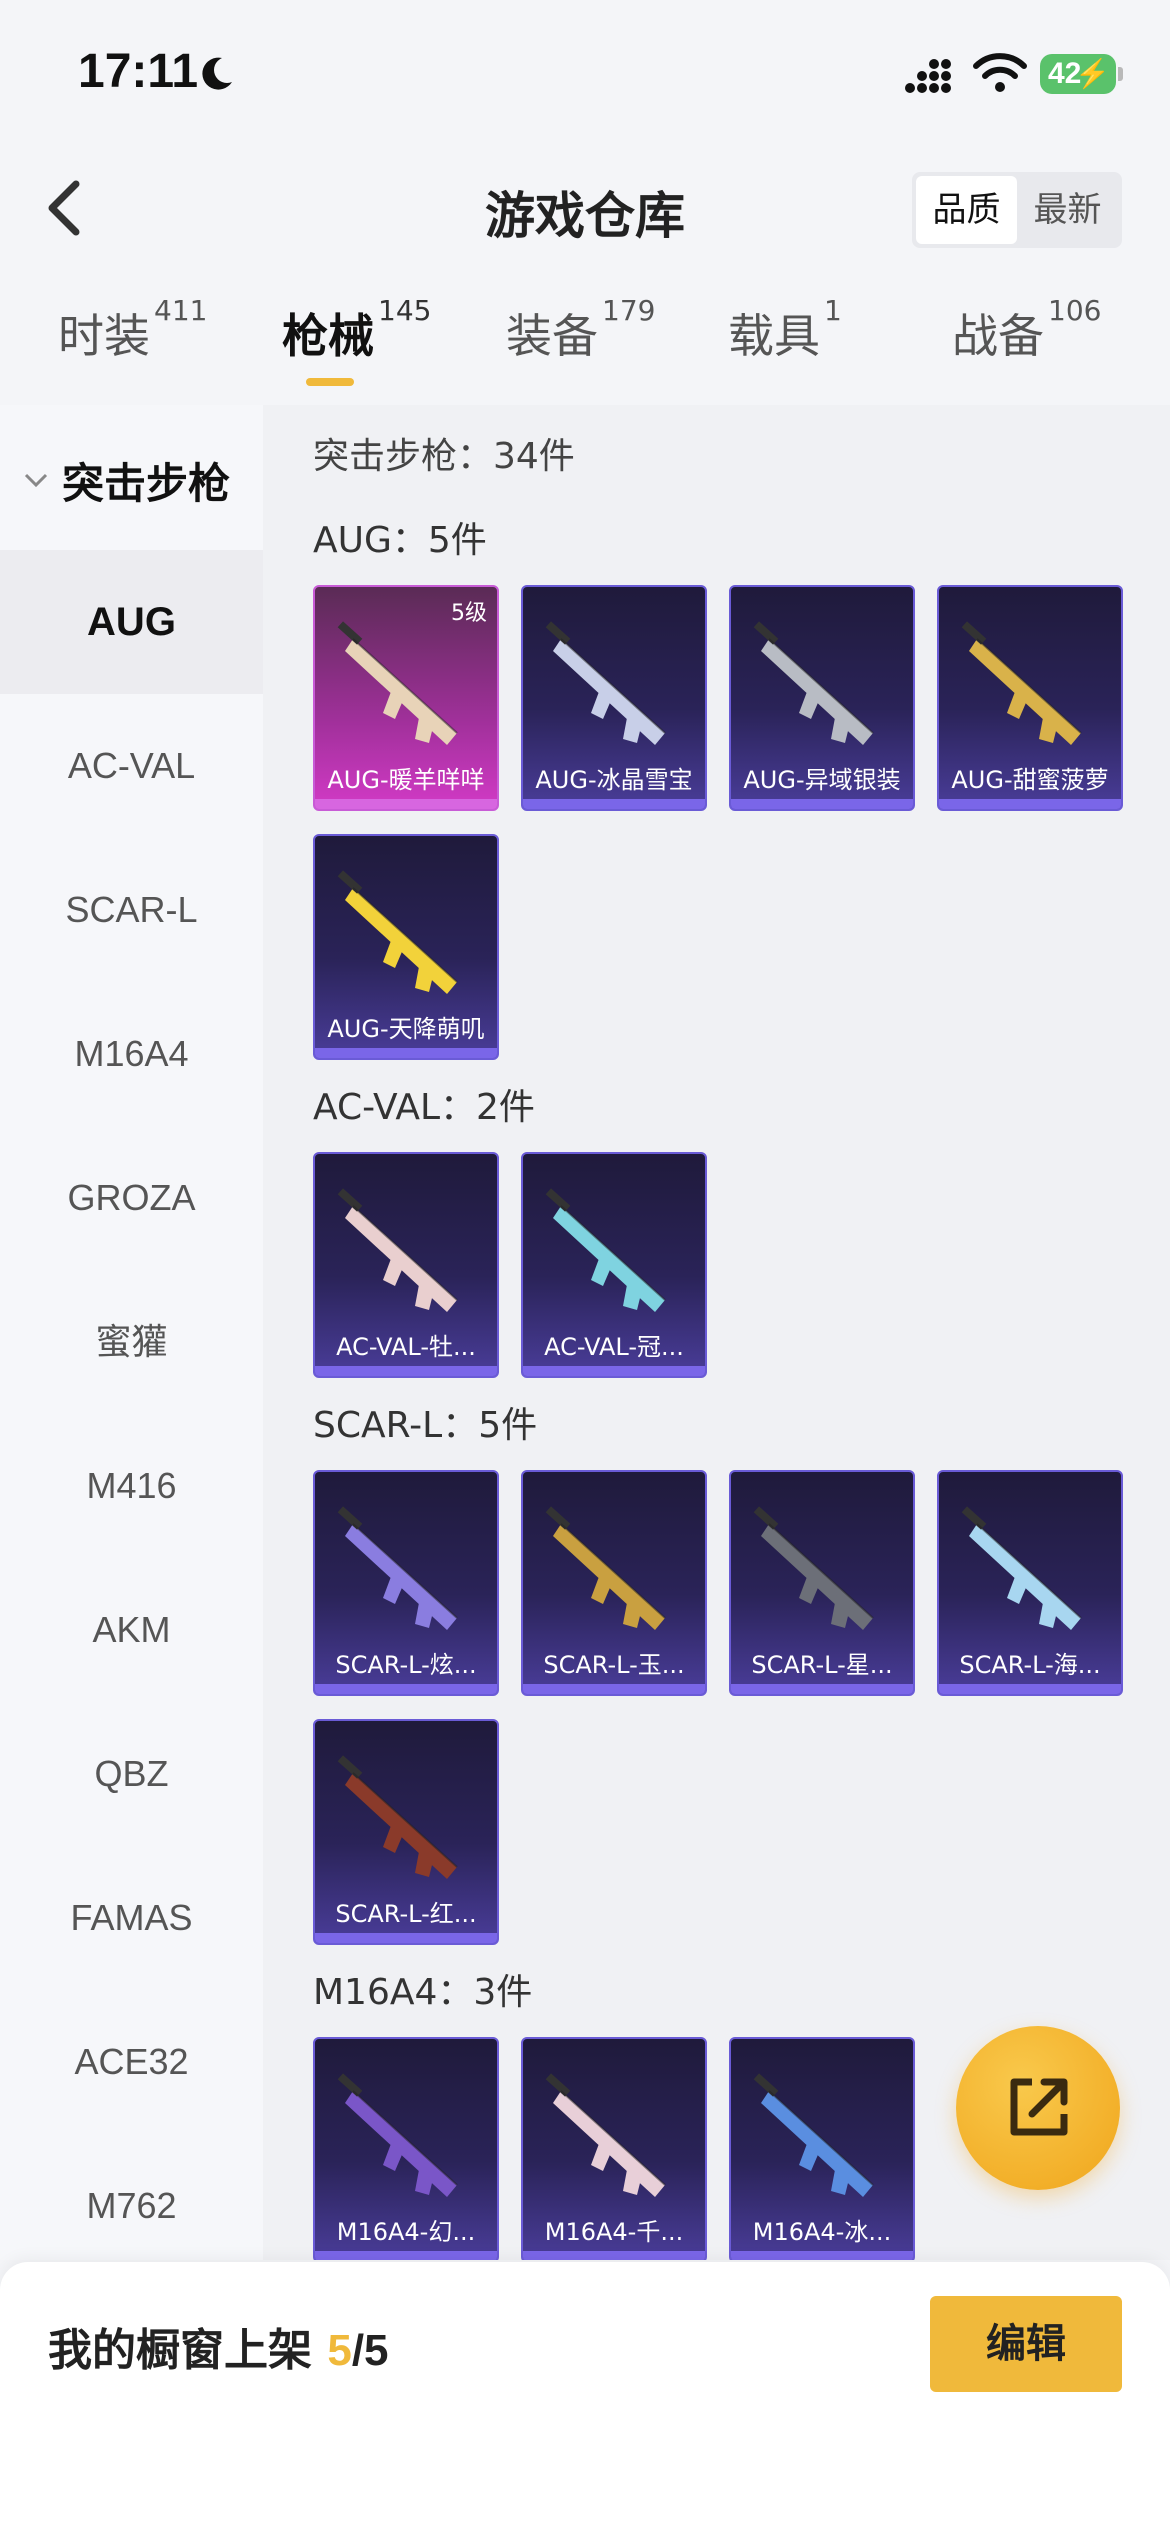  What do you see at coordinates (131, 2206) in the screenshot?
I see `sidebar-item-m762: M762` at bounding box center [131, 2206].